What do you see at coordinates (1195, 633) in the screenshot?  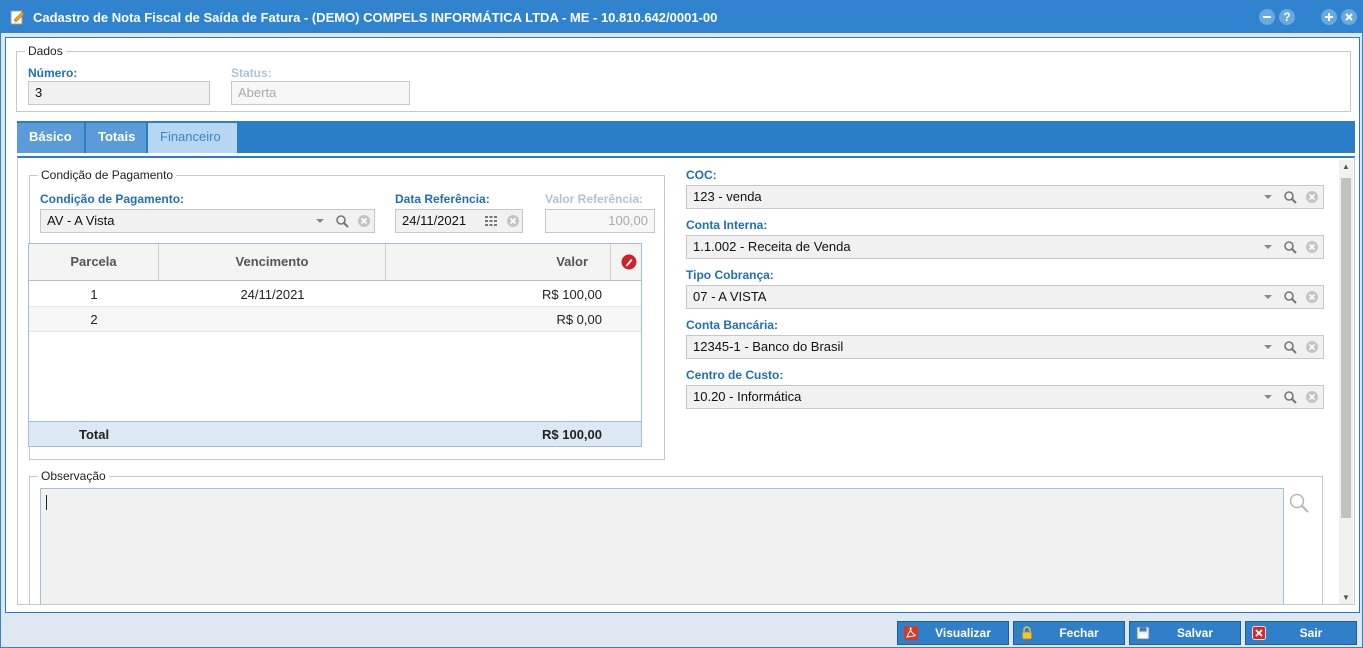 I see `salvar-label: Salvar` at bounding box center [1195, 633].